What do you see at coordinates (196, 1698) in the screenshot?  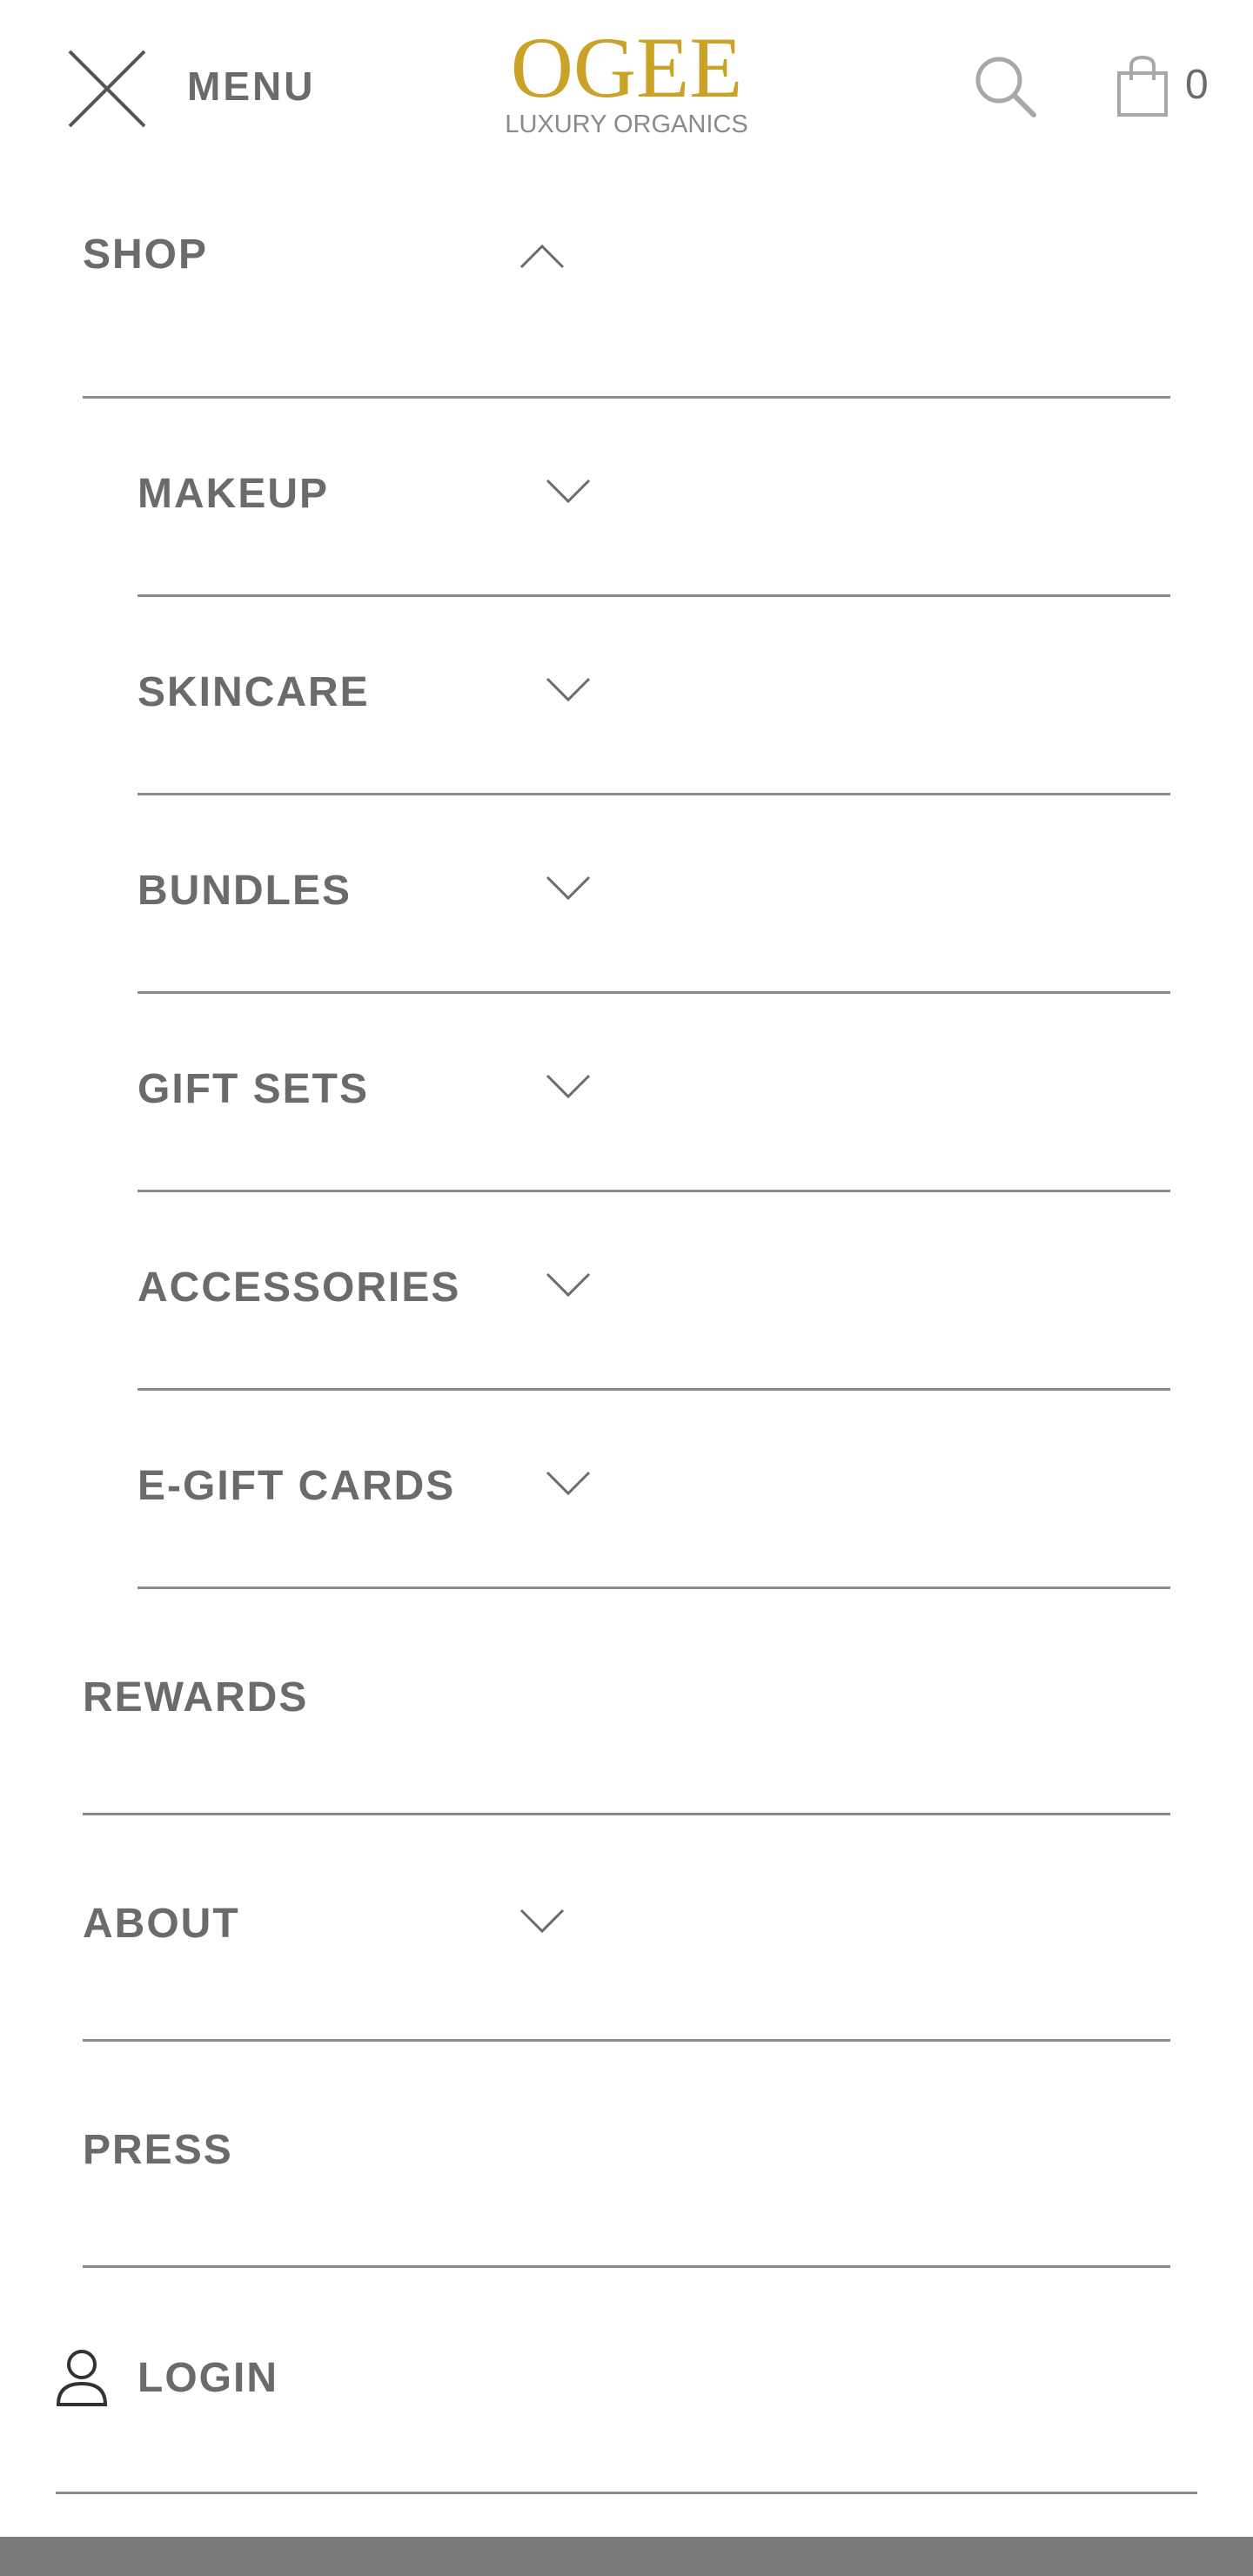 I see `nav-item-rewards-label: REWARDS` at bounding box center [196, 1698].